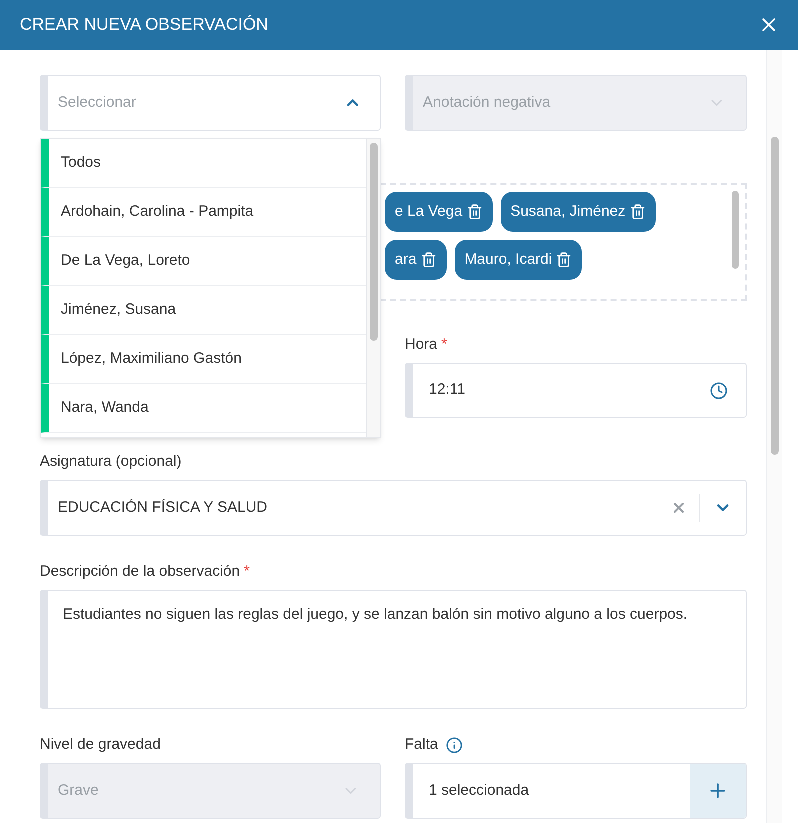 The width and height of the screenshot is (798, 823). What do you see at coordinates (421, 344) in the screenshot?
I see `time-label: Hora` at bounding box center [421, 344].